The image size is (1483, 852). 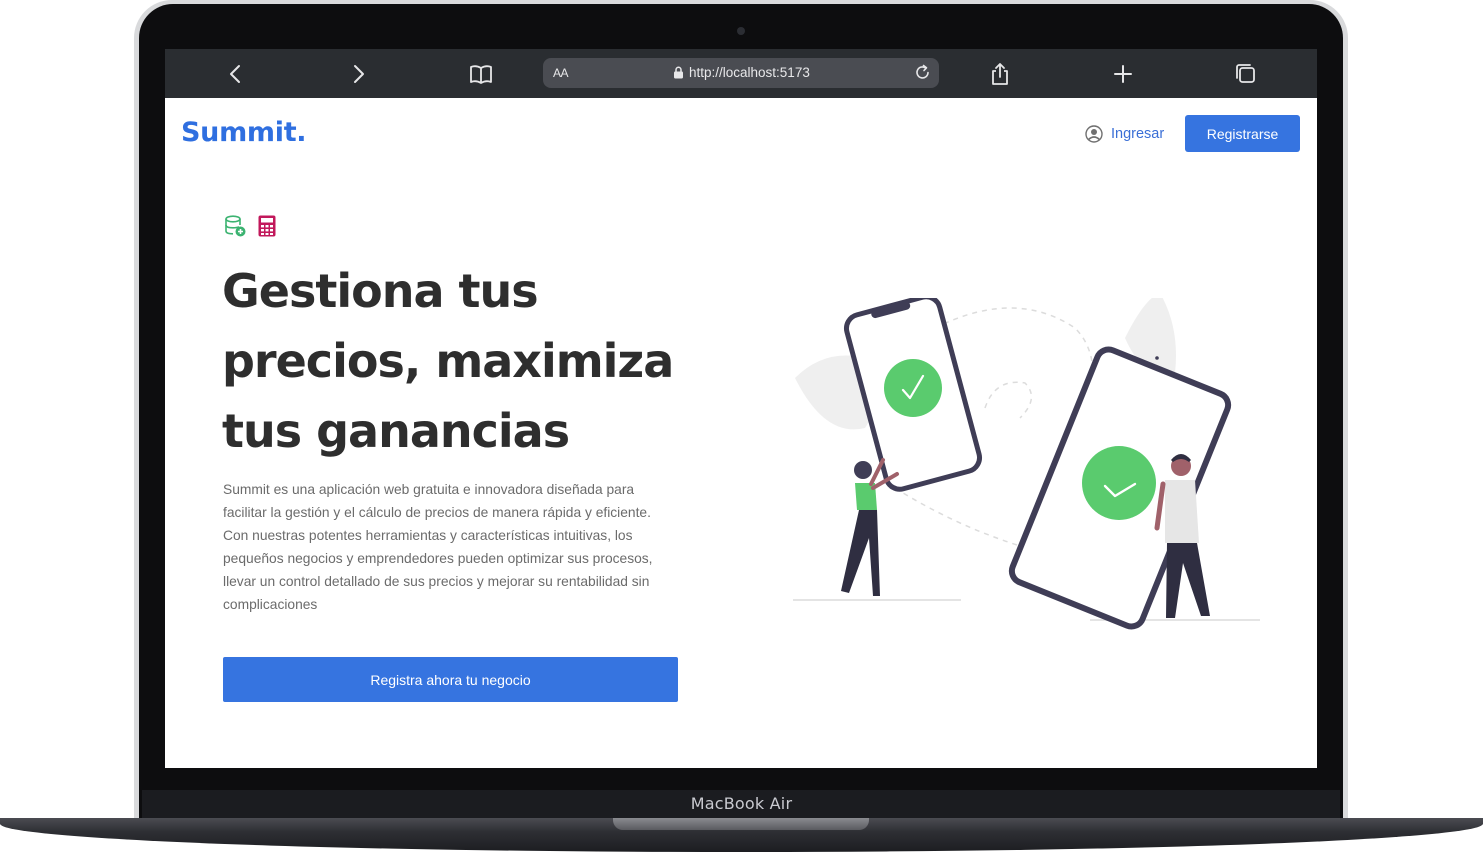 I want to click on reload-icon, so click(x=923, y=73).